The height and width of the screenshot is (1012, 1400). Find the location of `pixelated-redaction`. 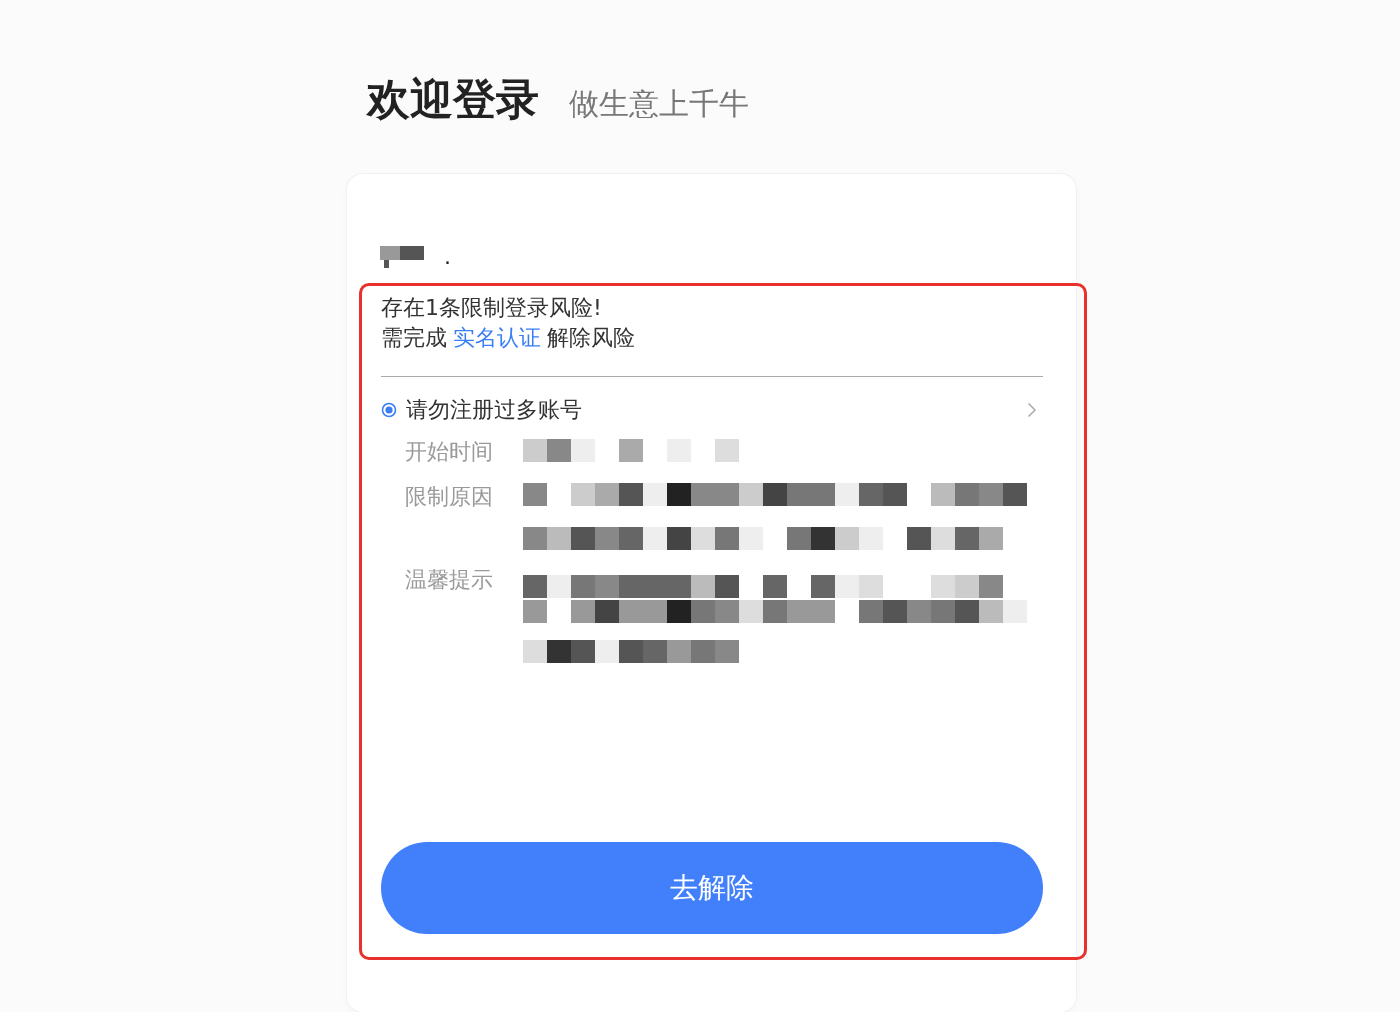

pixelated-redaction is located at coordinates (402, 257).